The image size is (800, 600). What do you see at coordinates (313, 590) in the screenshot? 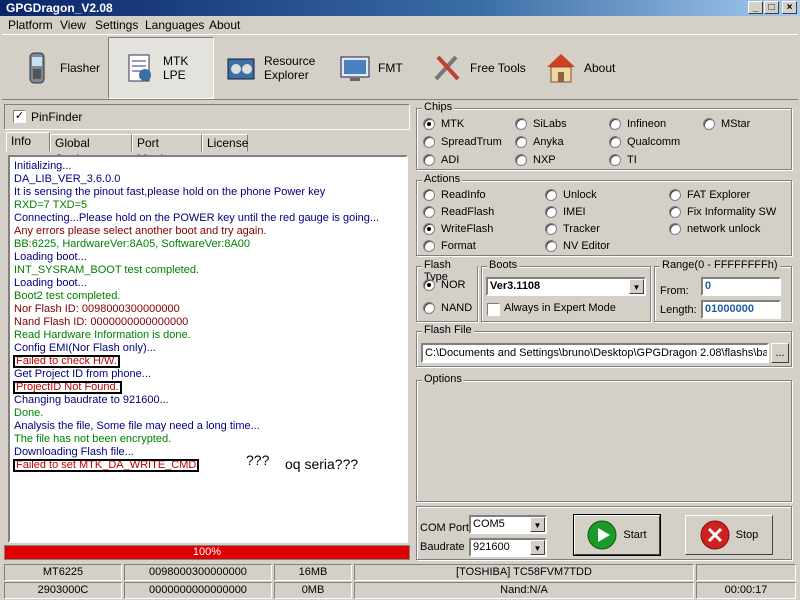
I see `status-nand-size: 0MB` at bounding box center [313, 590].